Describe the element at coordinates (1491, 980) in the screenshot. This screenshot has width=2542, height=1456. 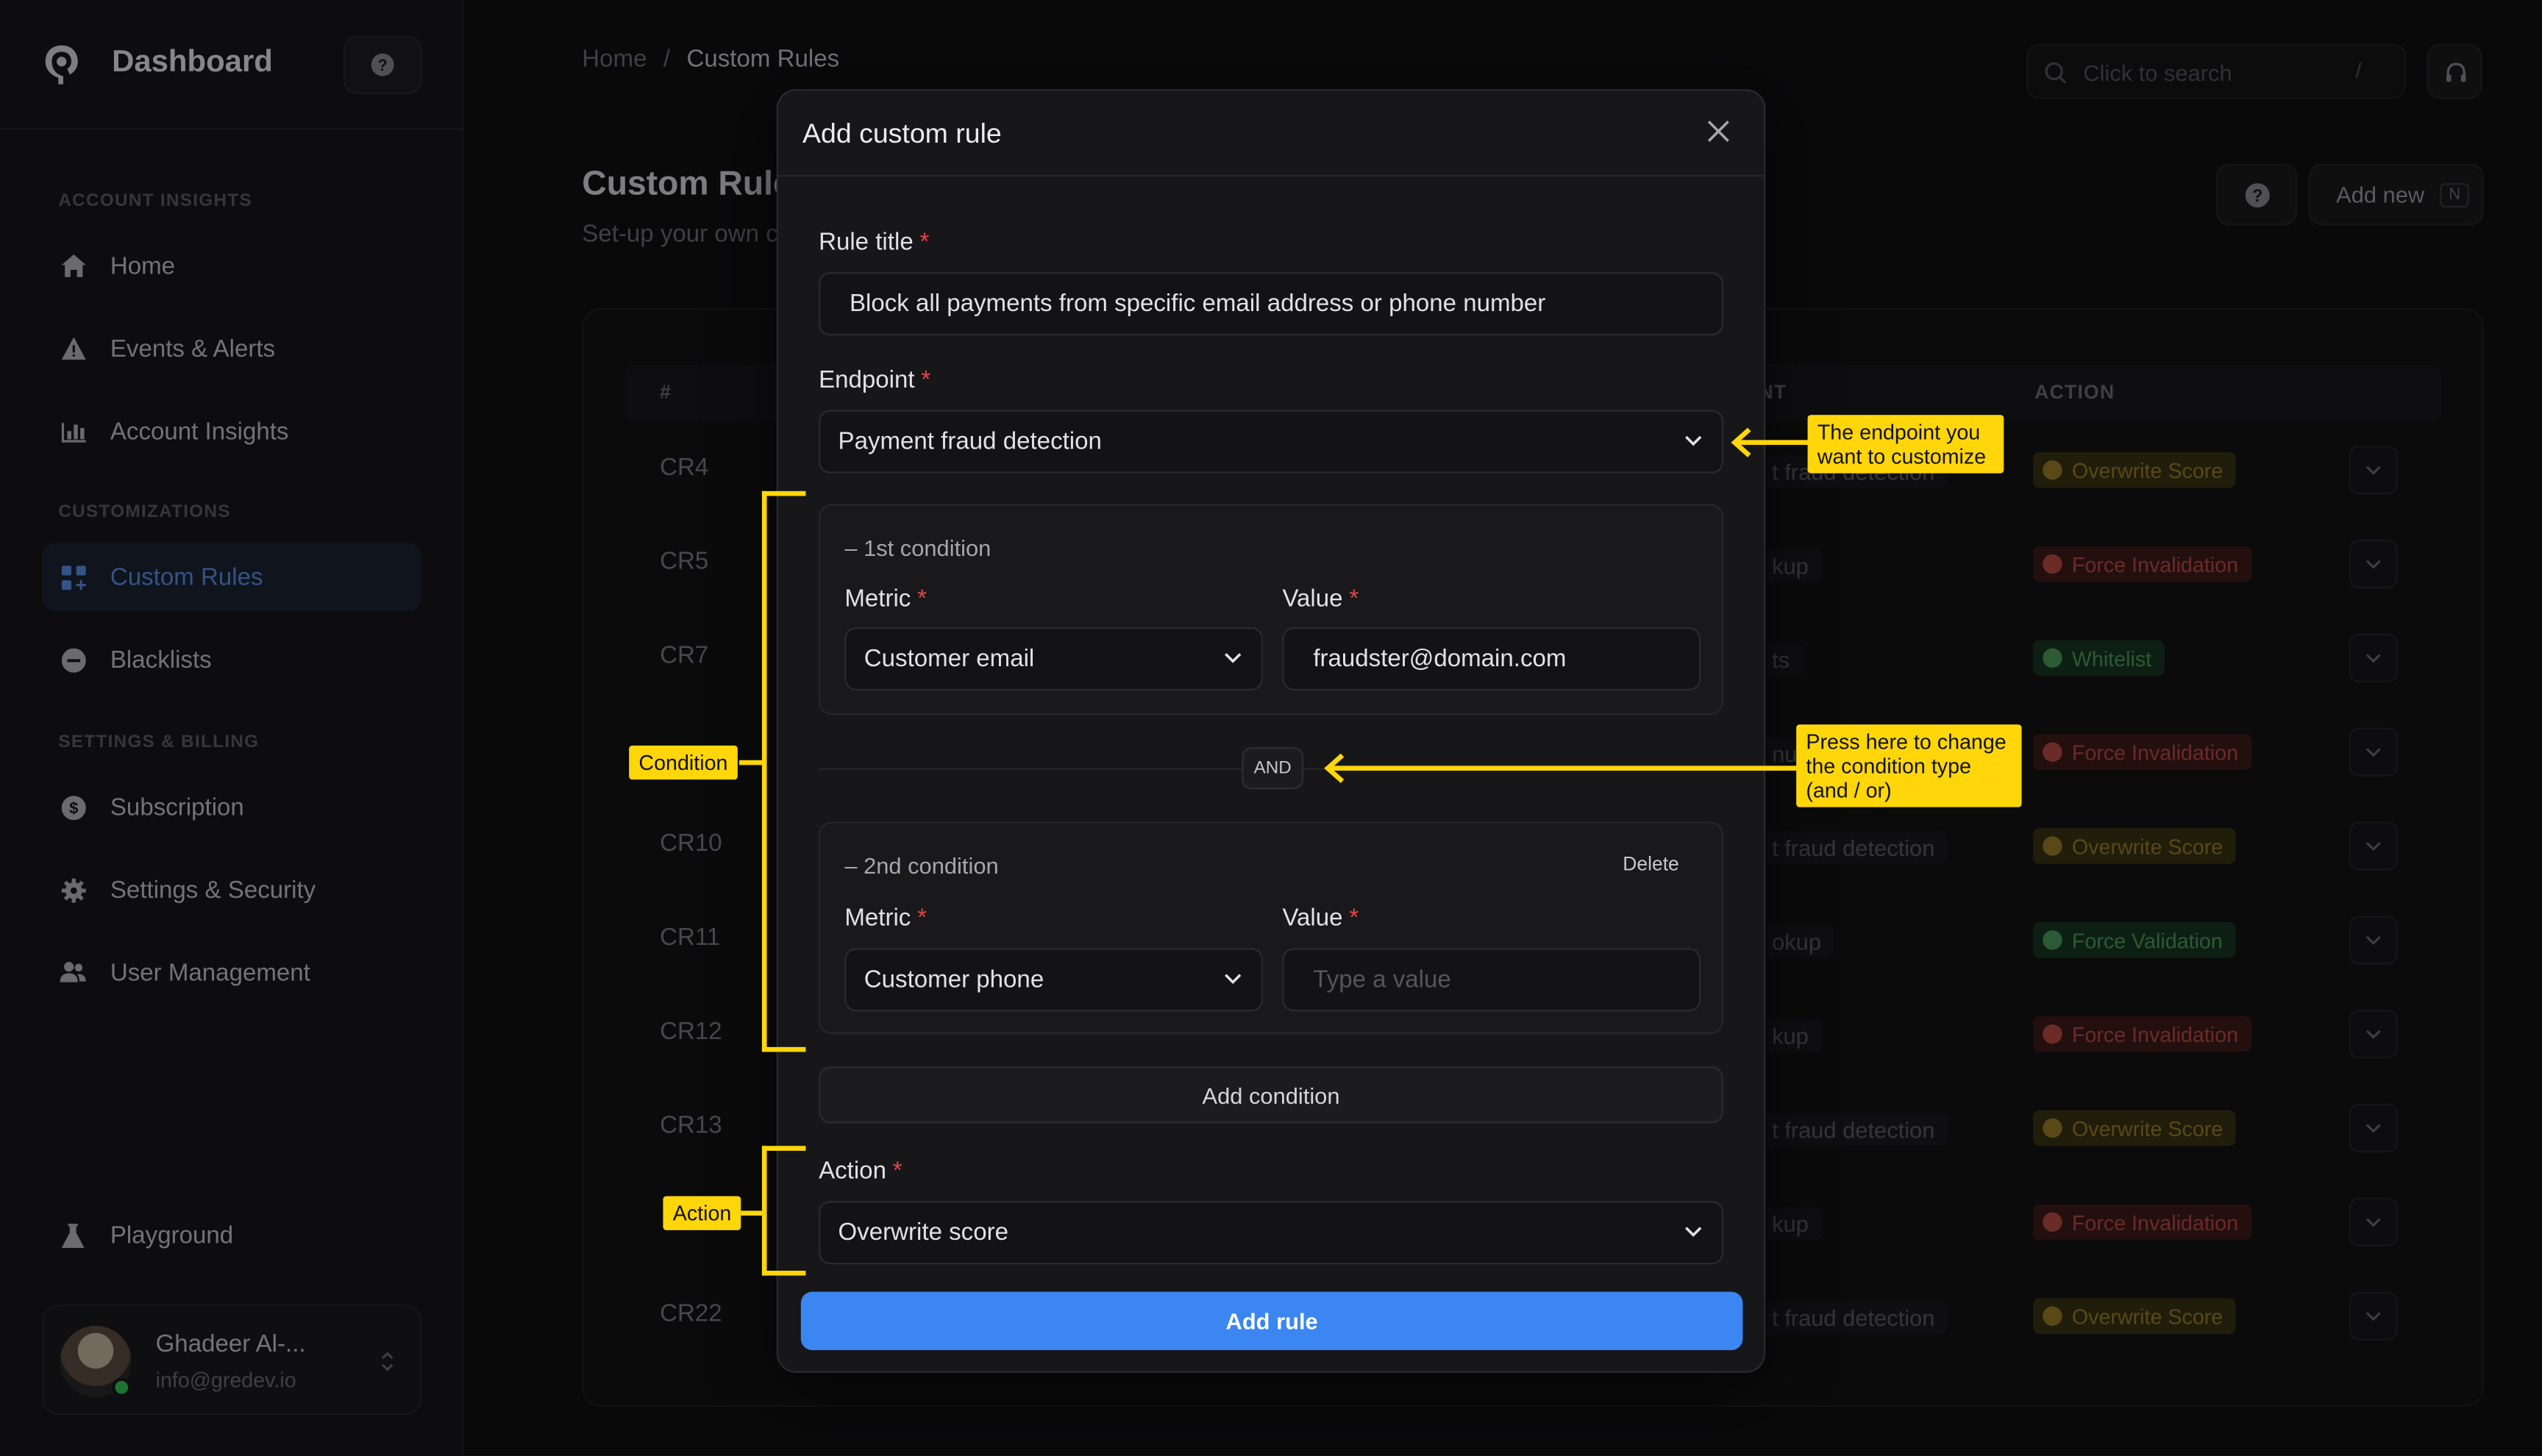
I see `value-input: Type a value` at that location.